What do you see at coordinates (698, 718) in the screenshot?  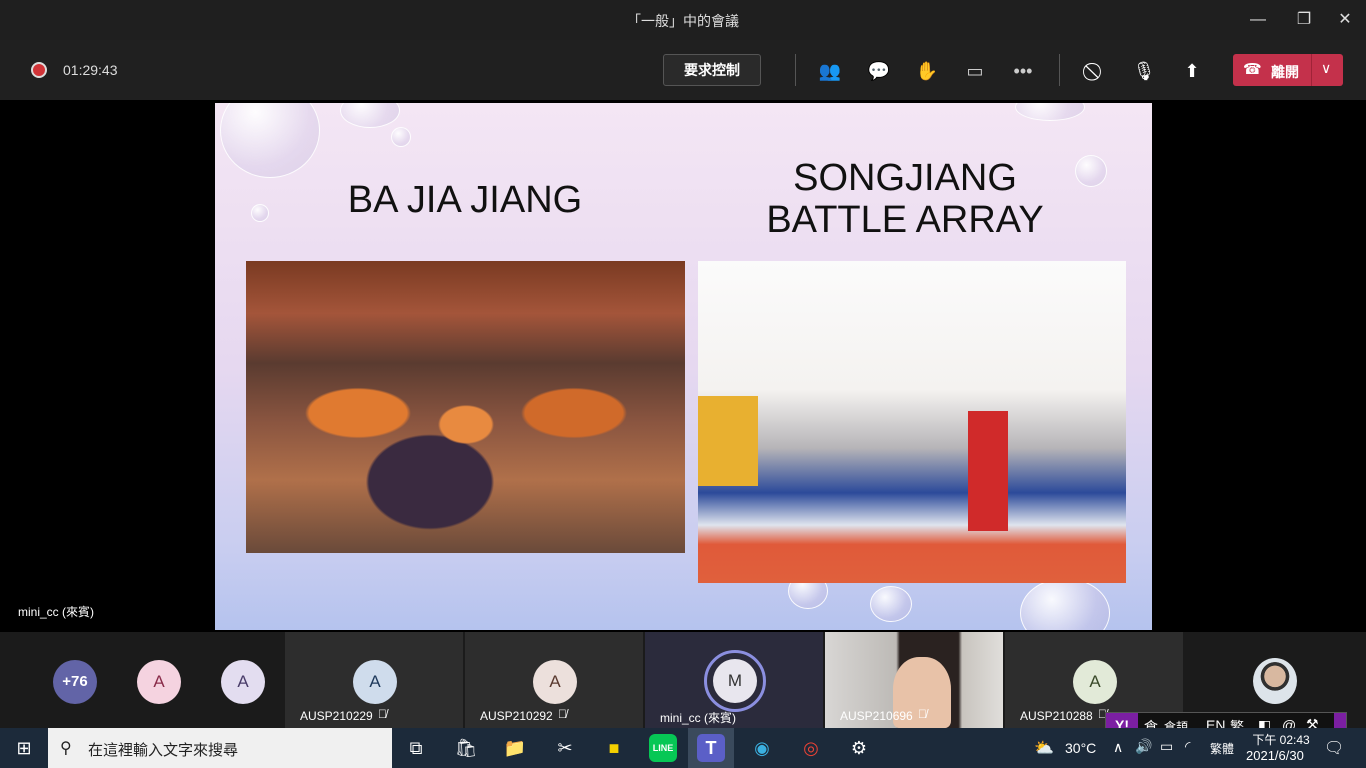 I see `participant-name: mini_cc (來賓)` at bounding box center [698, 718].